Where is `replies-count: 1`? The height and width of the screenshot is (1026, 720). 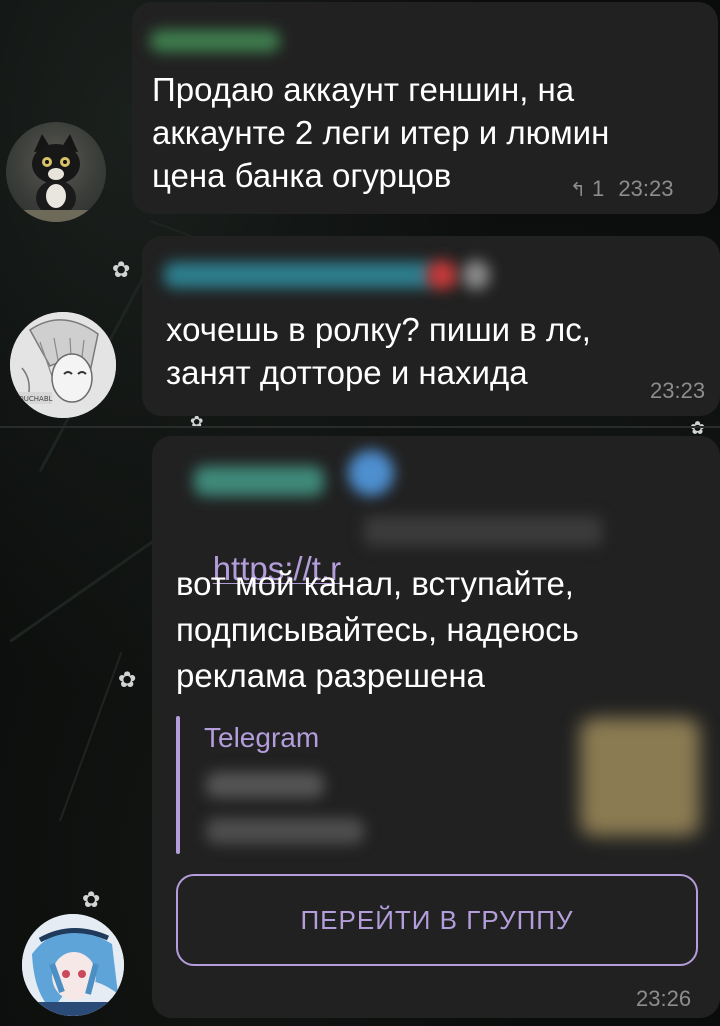 replies-count: 1 is located at coordinates (598, 188).